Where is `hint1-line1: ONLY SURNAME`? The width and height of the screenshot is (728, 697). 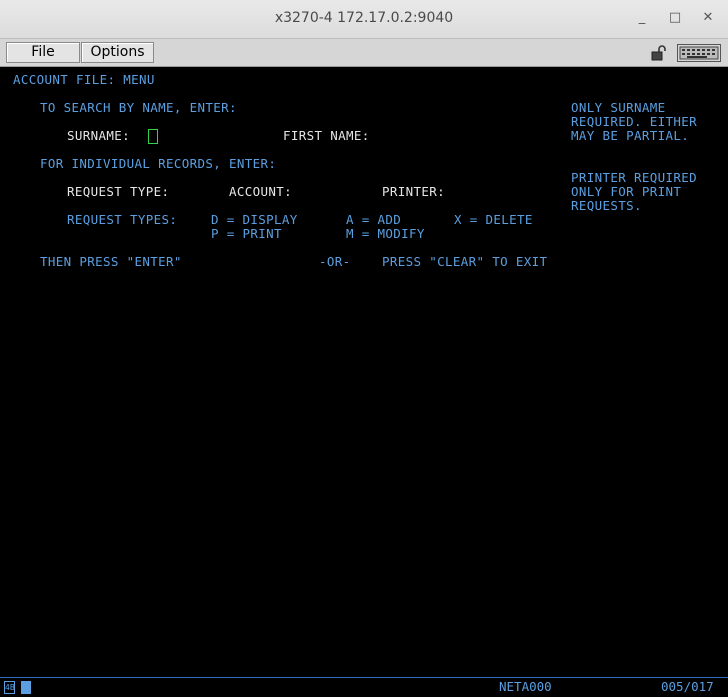 hint1-line1: ONLY SURNAME is located at coordinates (618, 107).